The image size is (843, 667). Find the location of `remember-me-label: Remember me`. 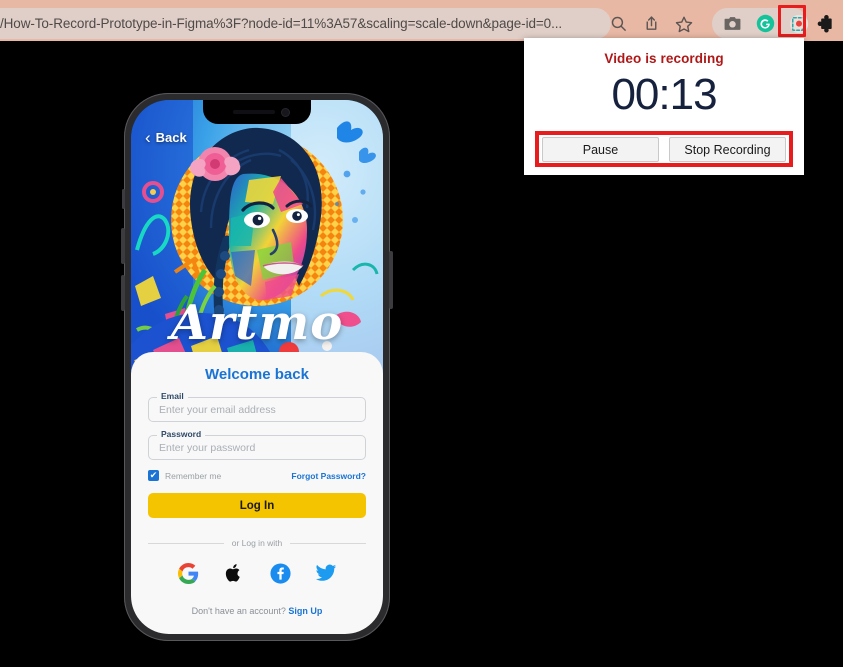

remember-me-label: Remember me is located at coordinates (193, 475).